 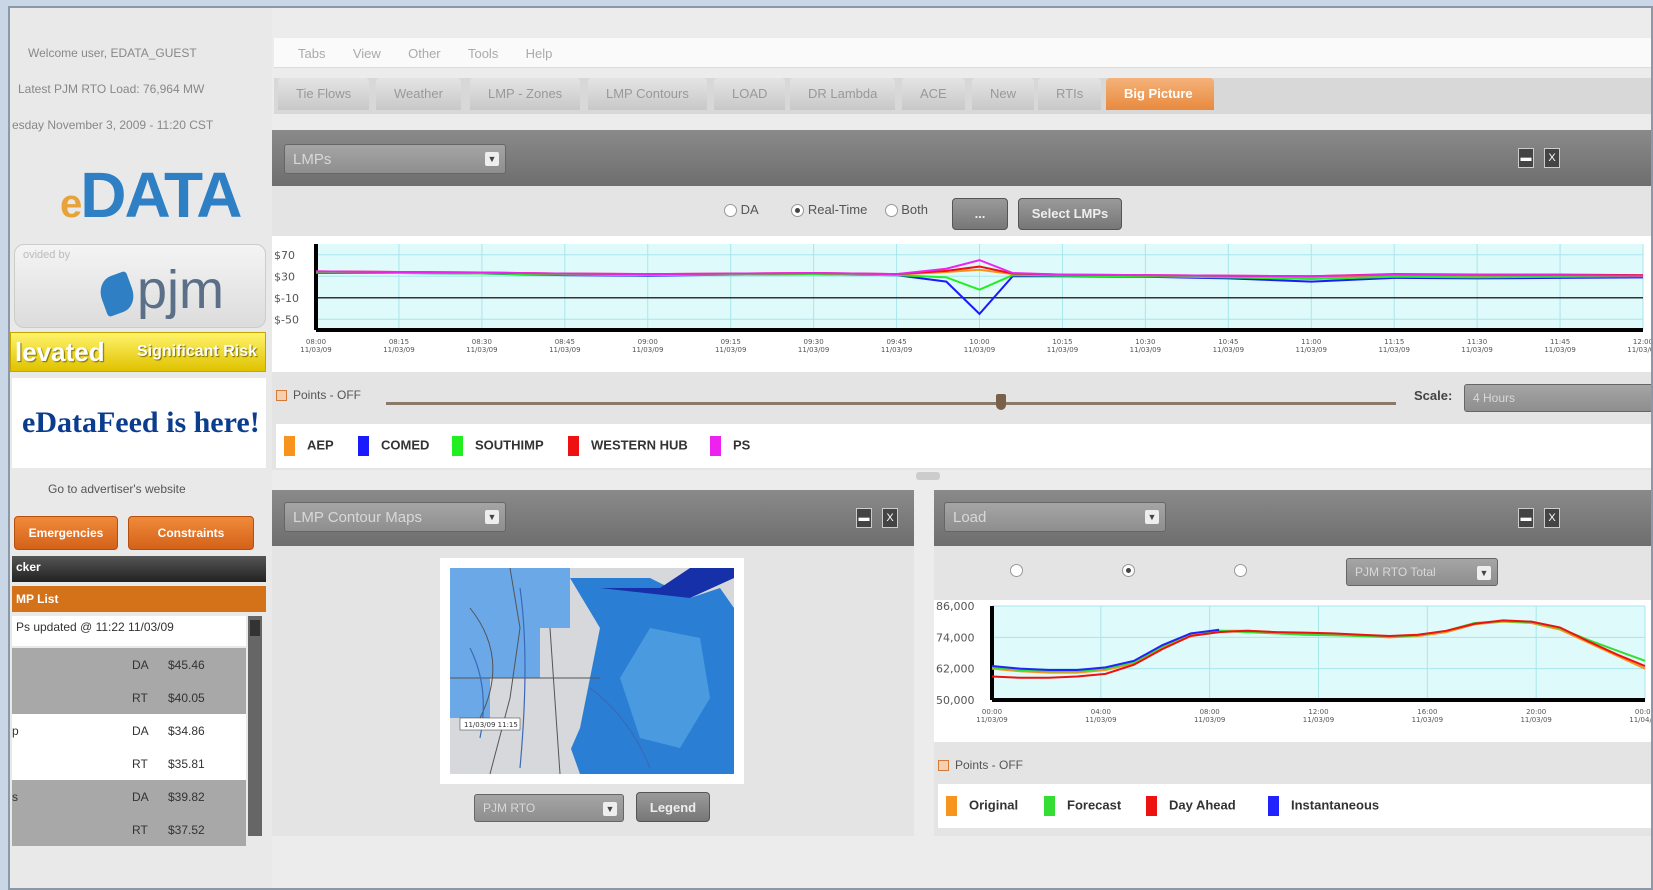 I want to click on x-tick-label: 10:45, so click(x=1228, y=342).